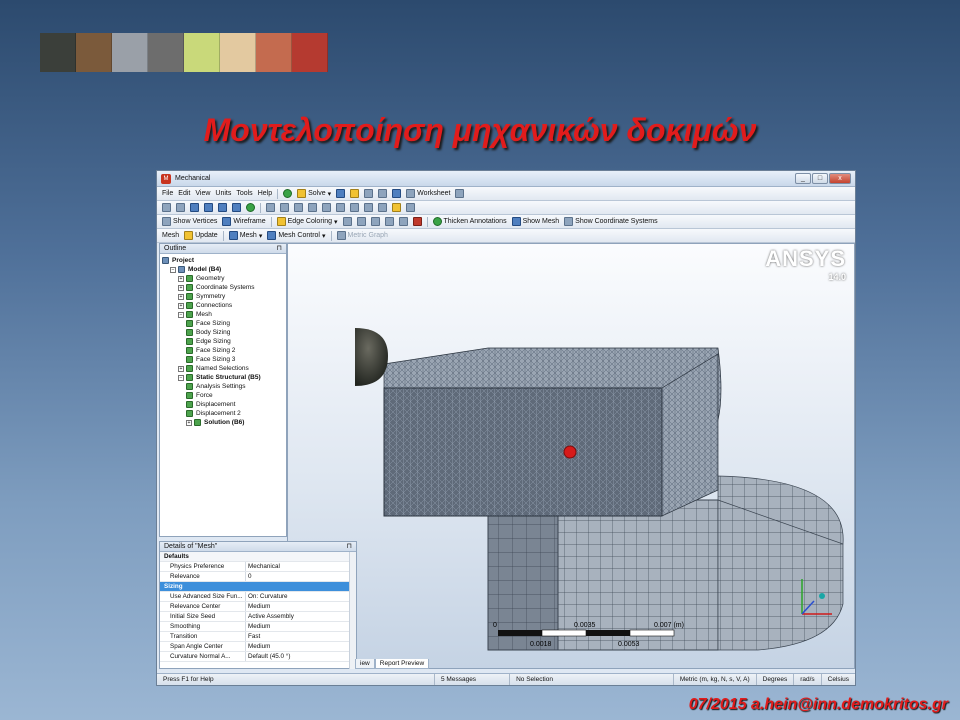  I want to click on details-scrollbar, so click(352, 610).